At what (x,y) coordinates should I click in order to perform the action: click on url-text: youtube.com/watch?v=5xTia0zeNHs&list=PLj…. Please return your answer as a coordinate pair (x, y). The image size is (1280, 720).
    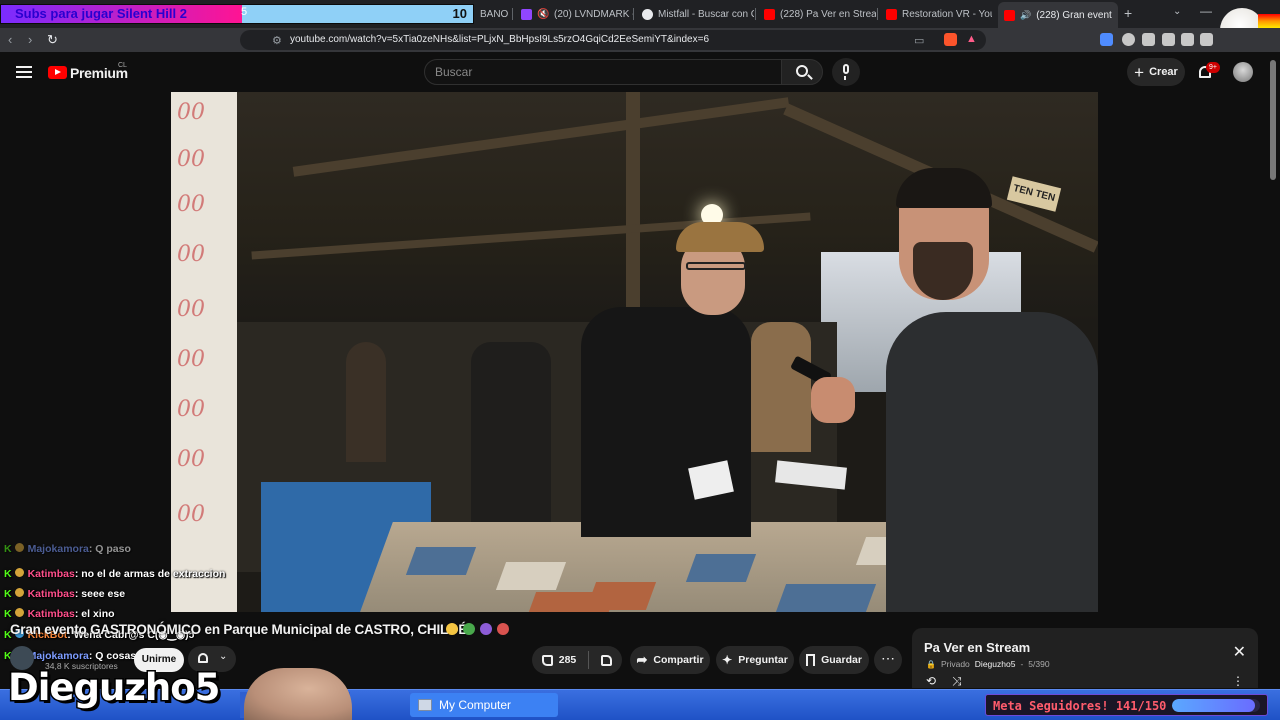
    Looking at the image, I should click on (499, 39).